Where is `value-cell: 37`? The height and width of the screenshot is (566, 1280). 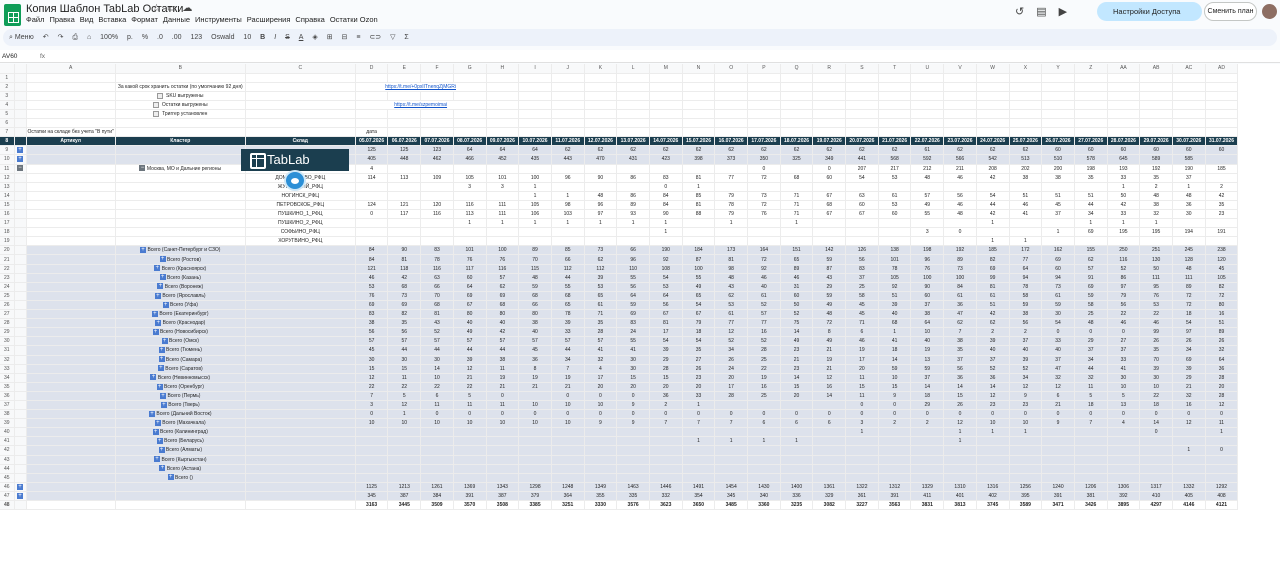
value-cell: 37 is located at coordinates (862, 278).